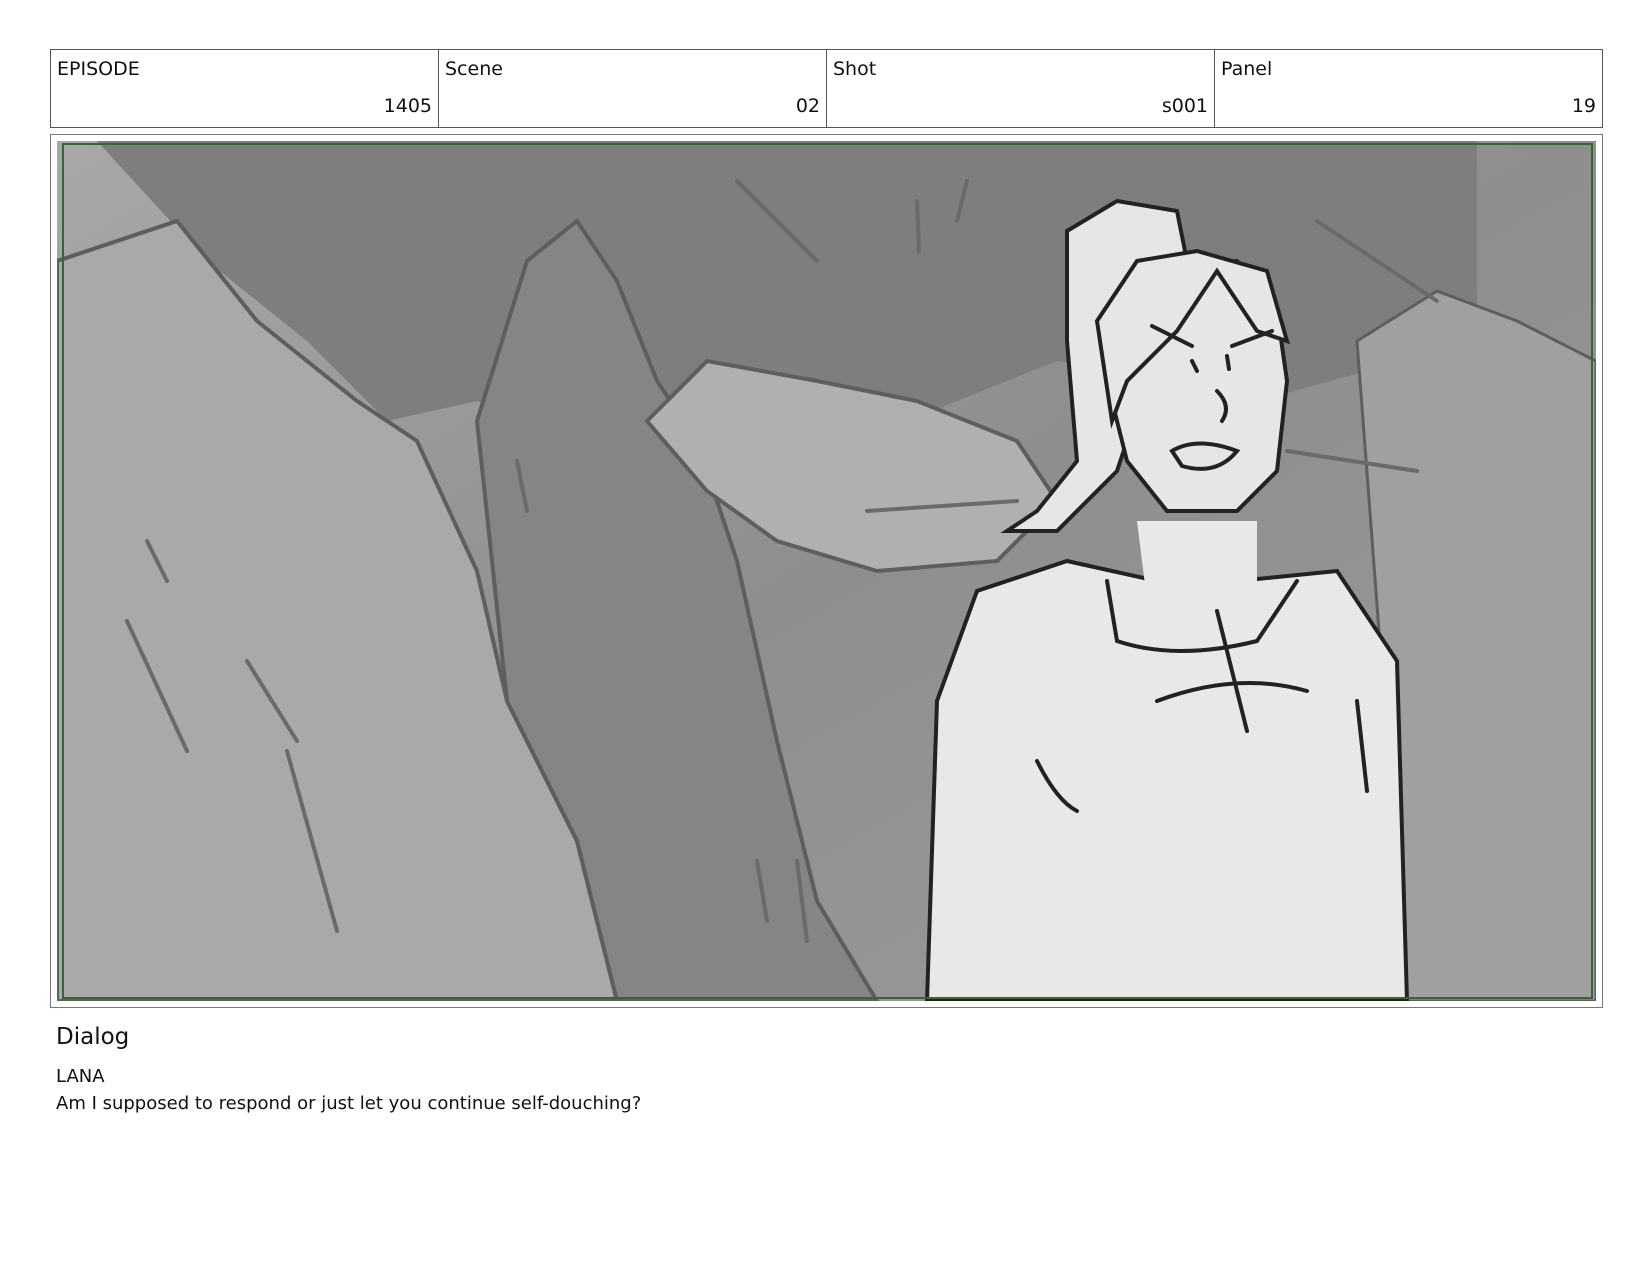  I want to click on scene-value: 02, so click(807, 106).